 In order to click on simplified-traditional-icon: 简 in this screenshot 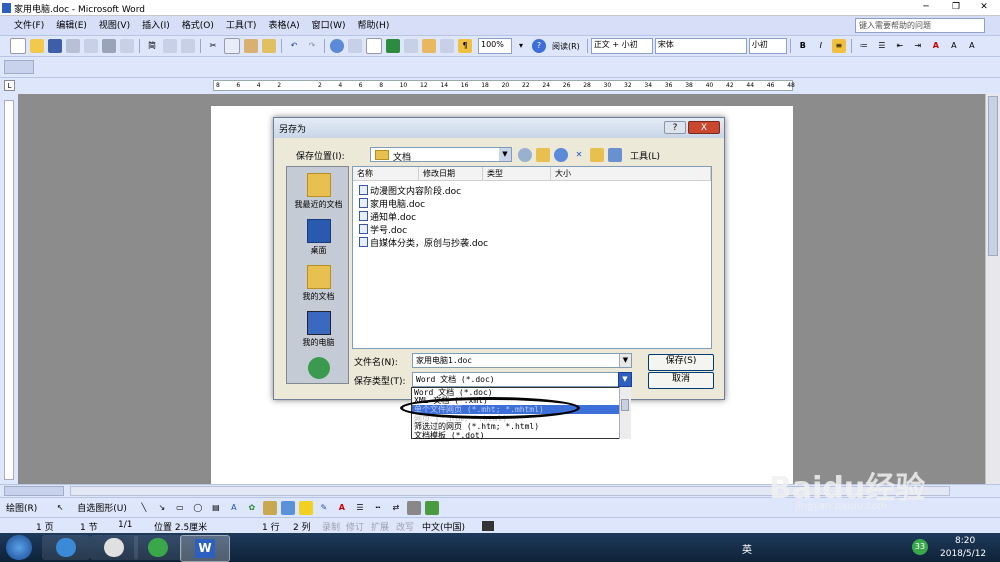, I will do `click(152, 46)`.